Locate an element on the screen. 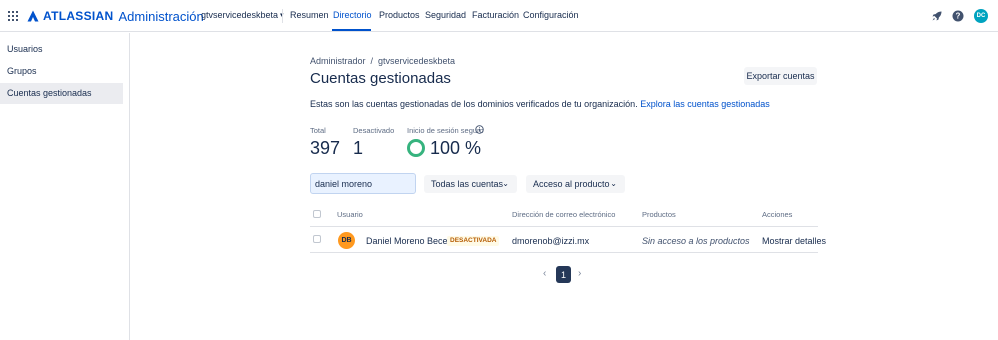  secure-login-label: Inicio de sesión seguro is located at coordinates (445, 130).